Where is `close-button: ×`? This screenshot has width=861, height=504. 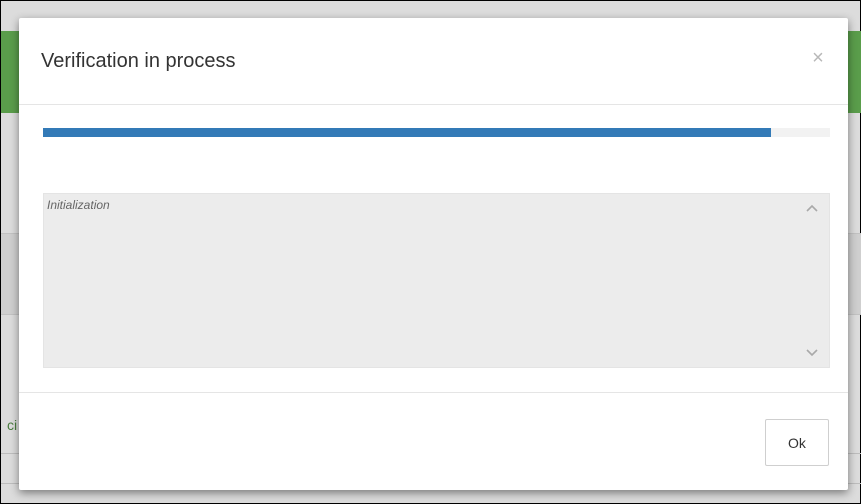 close-button: × is located at coordinates (818, 58).